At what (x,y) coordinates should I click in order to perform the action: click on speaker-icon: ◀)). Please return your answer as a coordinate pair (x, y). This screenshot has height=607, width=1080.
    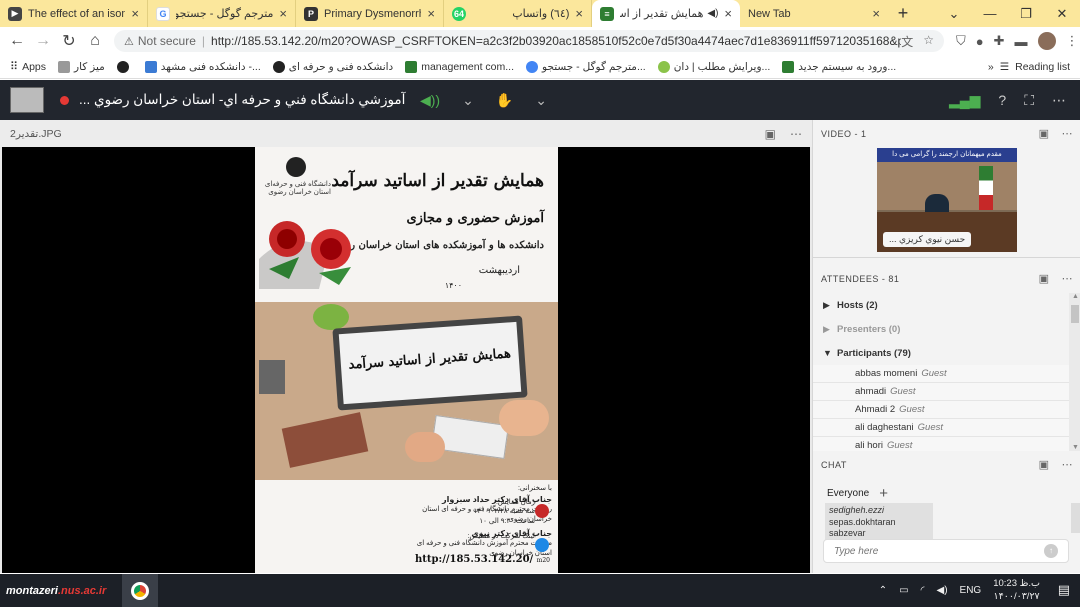
    Looking at the image, I should click on (430, 100).